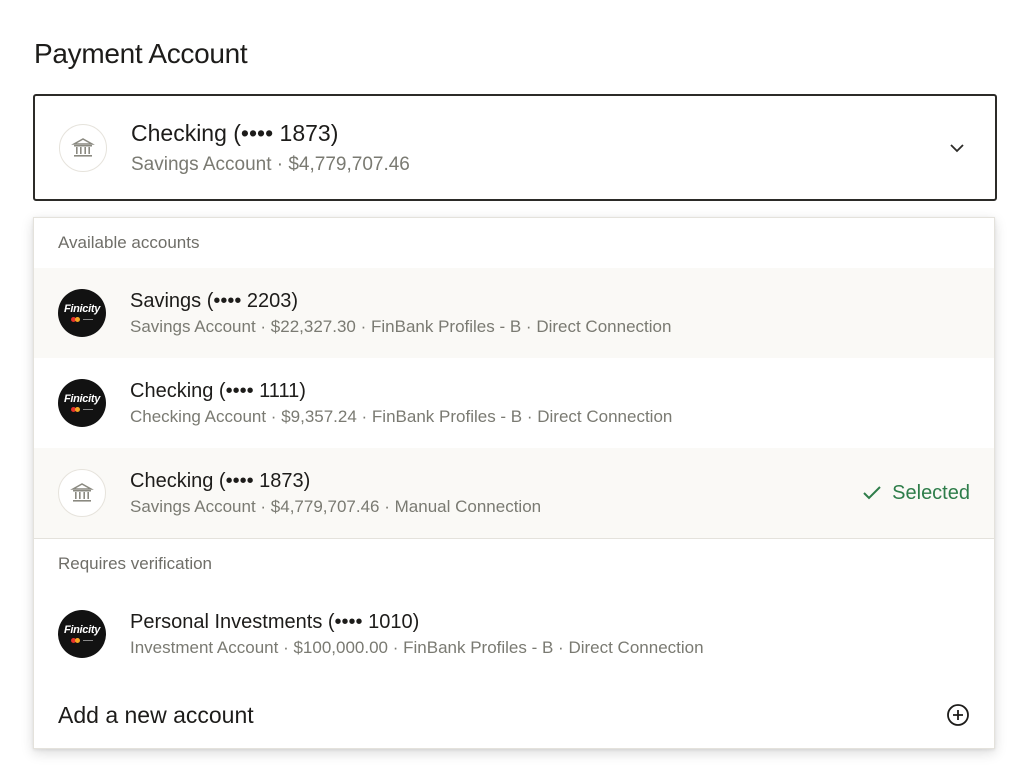  I want to click on selected-badge: Selected, so click(916, 493).